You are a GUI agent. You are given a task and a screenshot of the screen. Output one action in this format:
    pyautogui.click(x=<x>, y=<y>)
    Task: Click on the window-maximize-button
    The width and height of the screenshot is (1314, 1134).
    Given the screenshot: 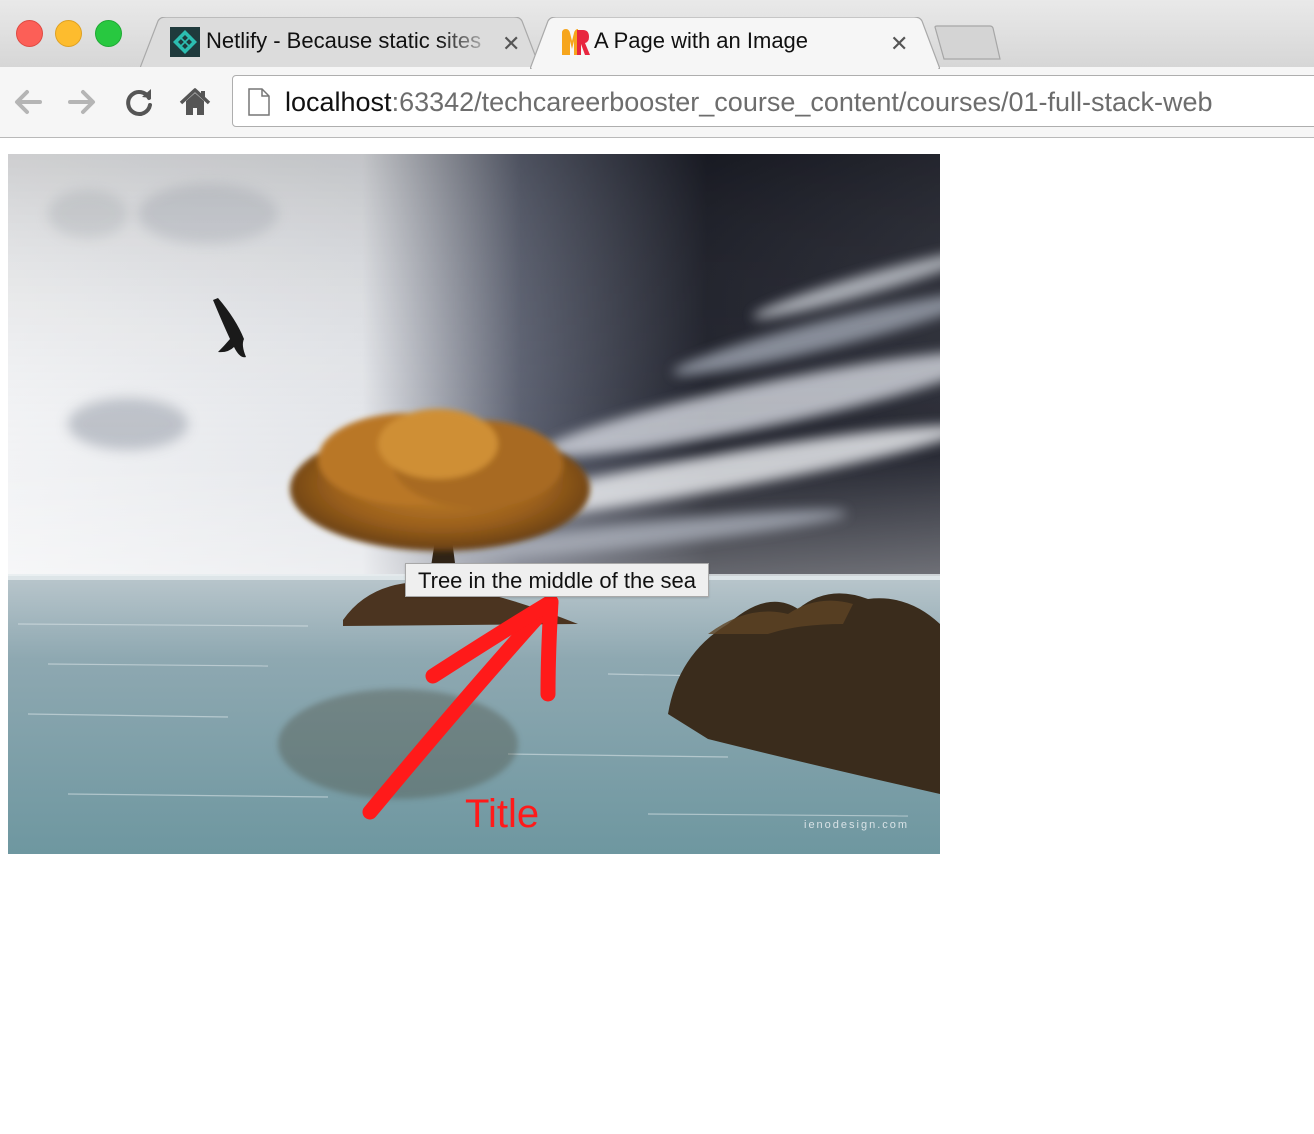 What is the action you would take?
    pyautogui.click(x=108, y=33)
    